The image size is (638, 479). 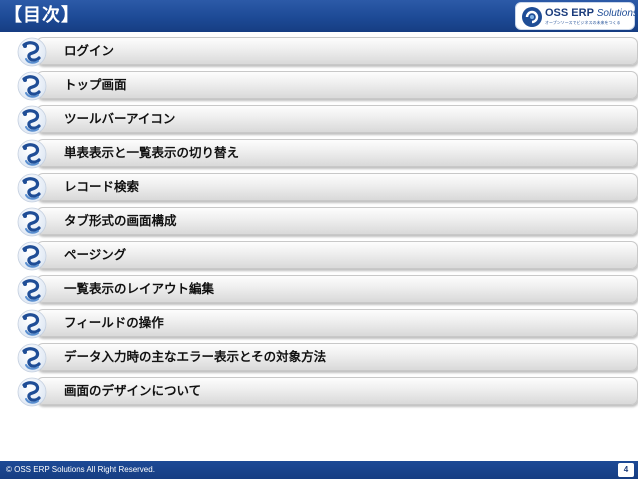 I want to click on toc-item: トップ画面, so click(x=327, y=85).